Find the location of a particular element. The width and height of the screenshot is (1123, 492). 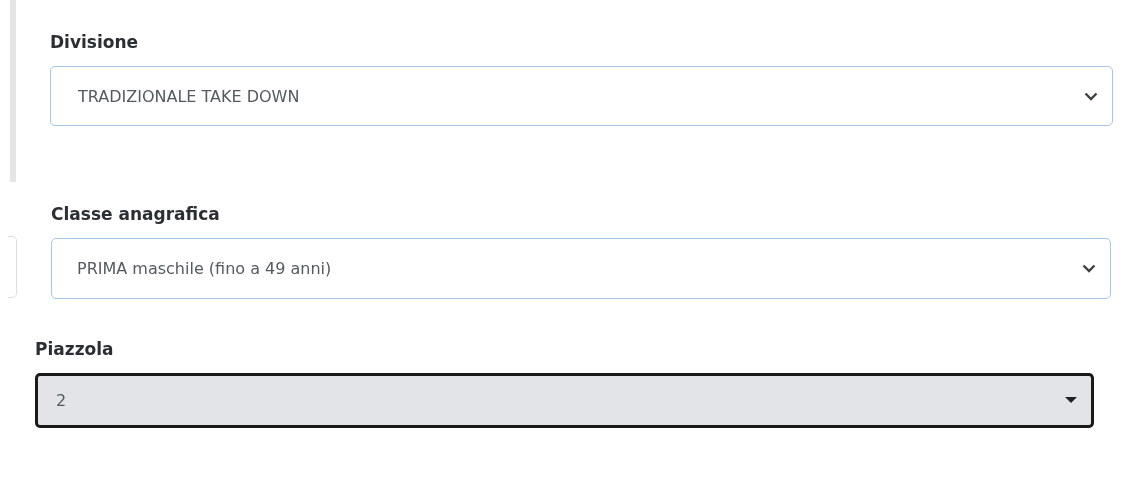

select-field: TRADIZIONALE TAKE DOWN is located at coordinates (581, 96).